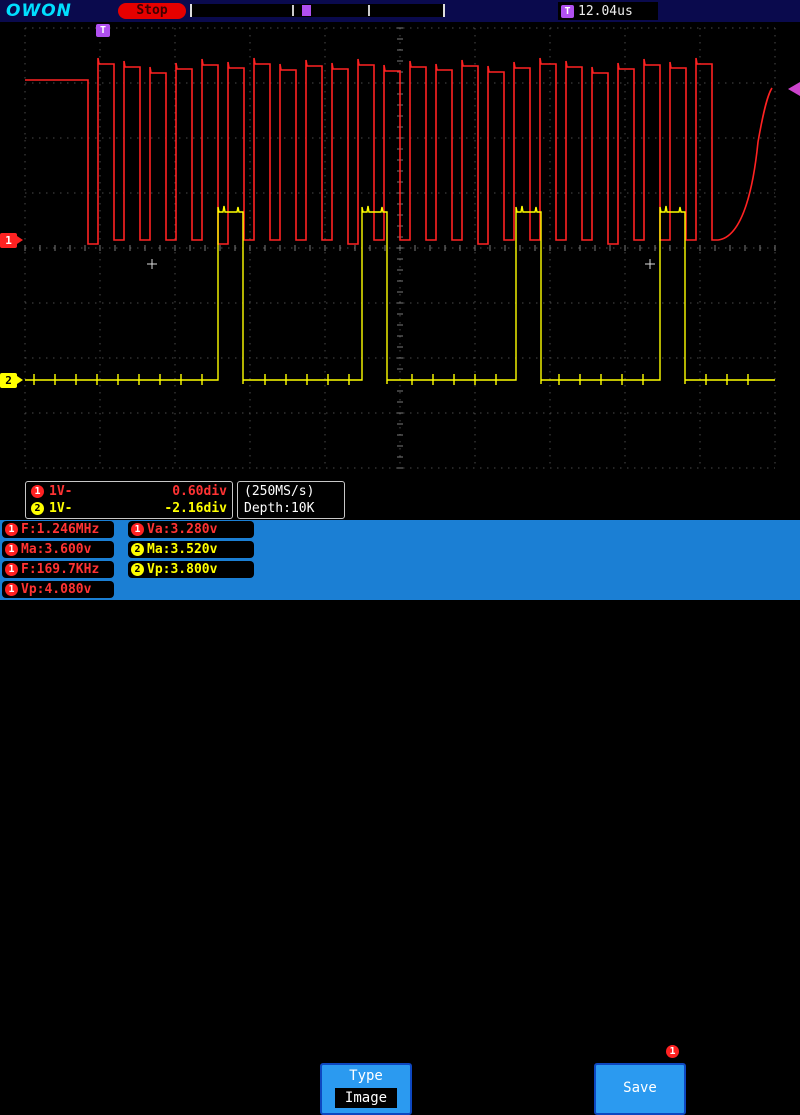  What do you see at coordinates (306, 10) in the screenshot?
I see `memory-trigger-marker` at bounding box center [306, 10].